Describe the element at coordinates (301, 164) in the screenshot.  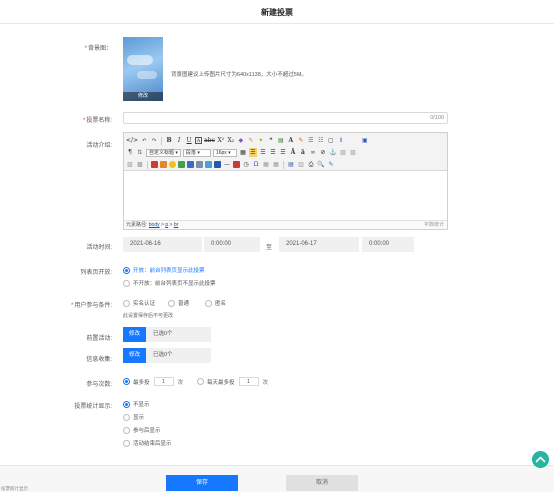
I see `template-icon: ▥` at that location.